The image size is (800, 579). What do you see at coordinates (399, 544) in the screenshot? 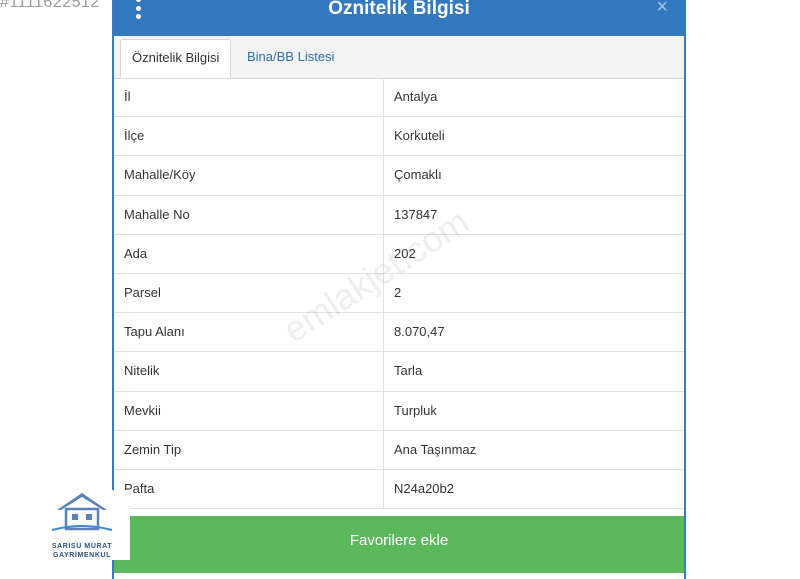
I see `add-to-favorites-button: Favorilere ekle` at bounding box center [399, 544].